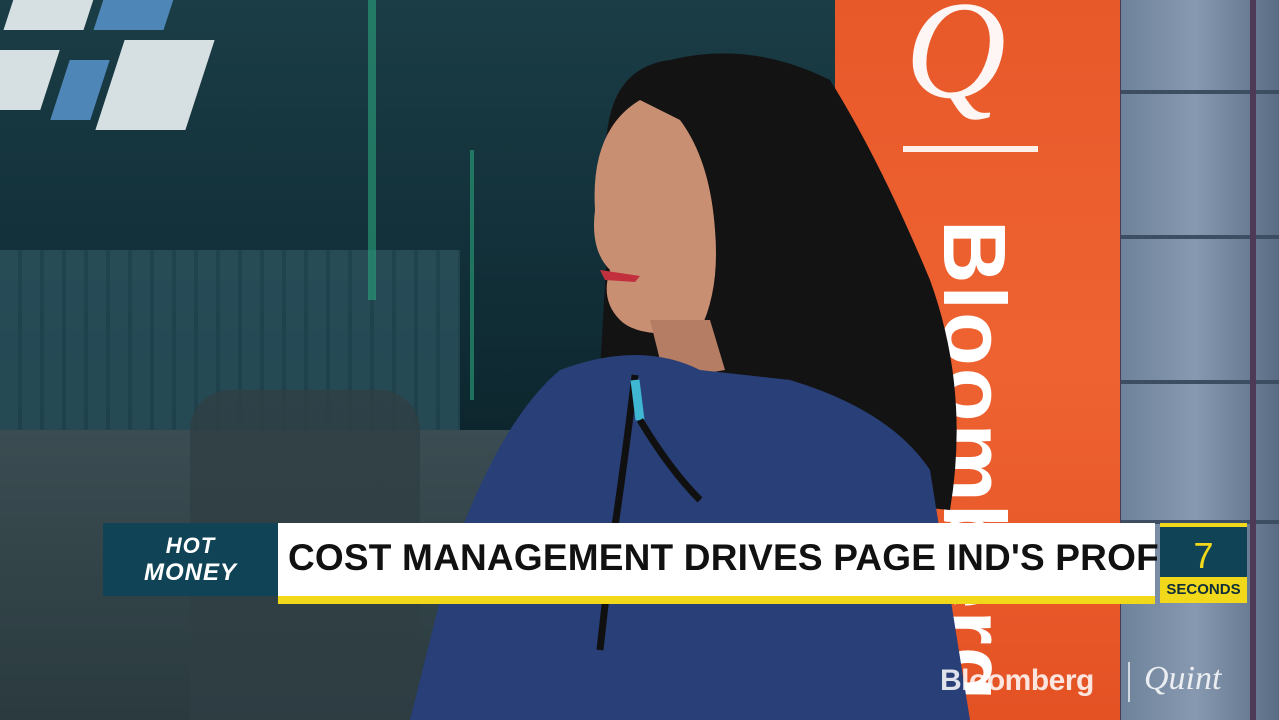 This screenshot has height=720, width=1279. Describe the element at coordinates (1100, 684) in the screenshot. I see `channel-watermark: Bloomberg Quint` at that location.